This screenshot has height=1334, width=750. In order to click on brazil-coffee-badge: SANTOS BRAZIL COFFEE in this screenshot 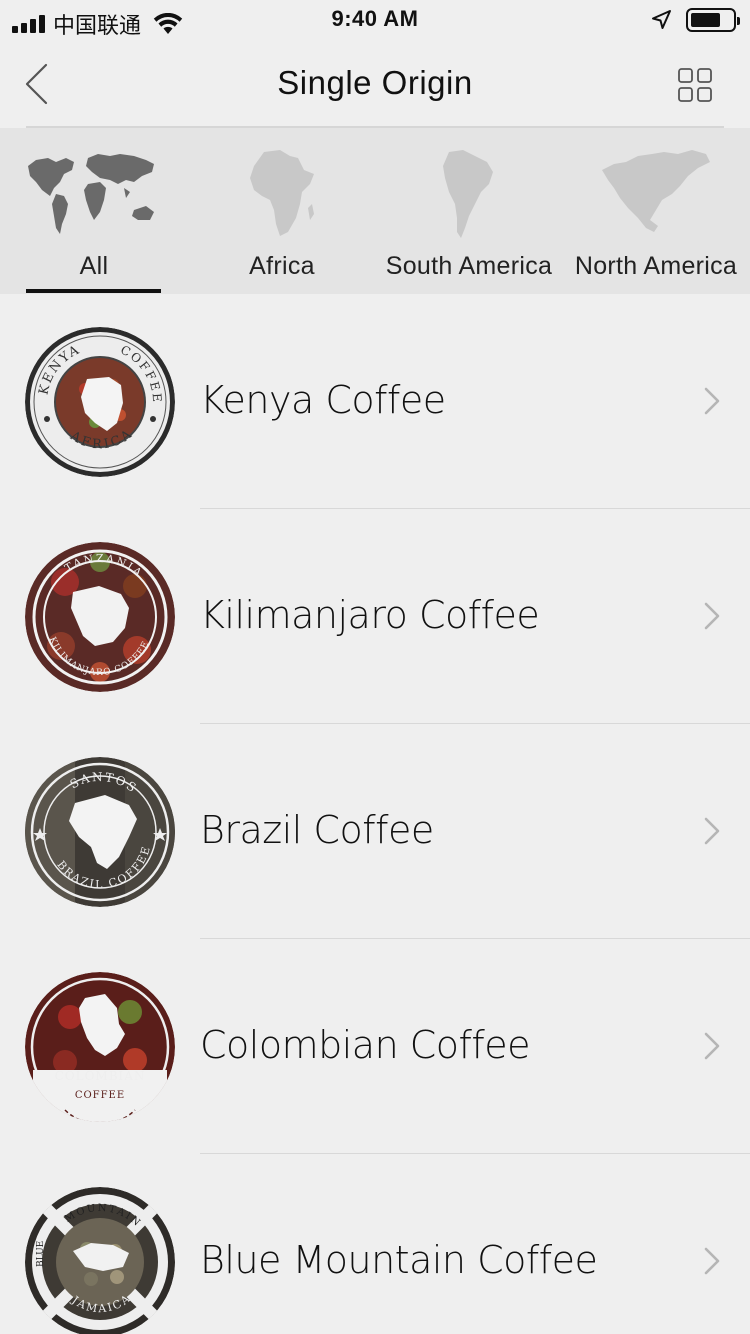, I will do `click(100, 832)`.